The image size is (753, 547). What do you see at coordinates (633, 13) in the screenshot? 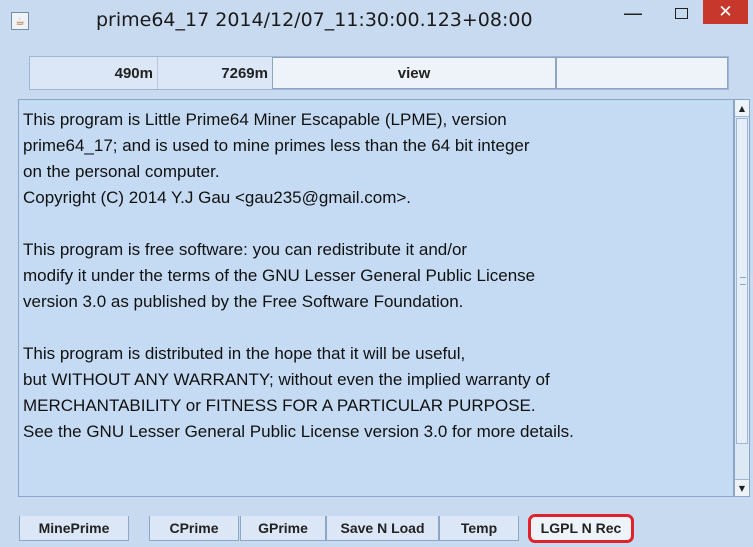
I see `minimize-button: —` at bounding box center [633, 13].